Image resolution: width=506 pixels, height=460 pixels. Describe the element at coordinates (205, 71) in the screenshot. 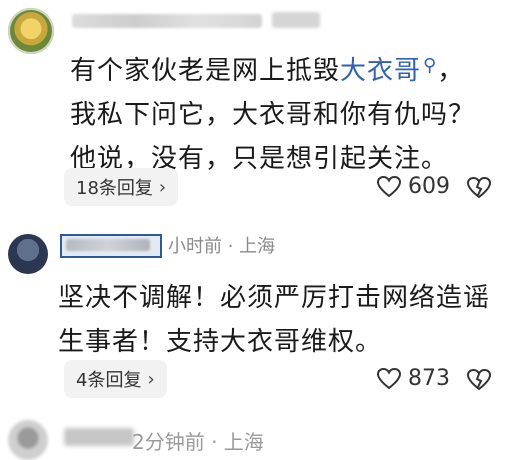

I see `comment-text-part: 有个家伙老是网上抵毁` at that location.